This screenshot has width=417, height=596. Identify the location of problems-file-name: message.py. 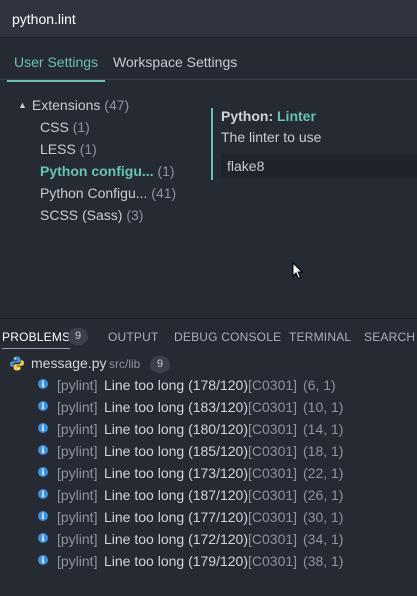
(69, 363).